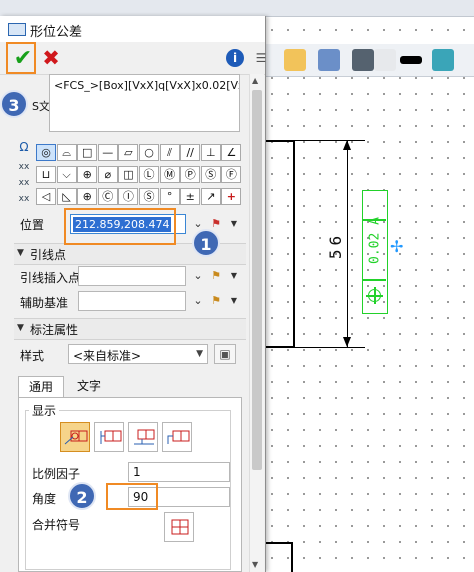  I want to click on dimension-arrow-top, so click(347, 145).